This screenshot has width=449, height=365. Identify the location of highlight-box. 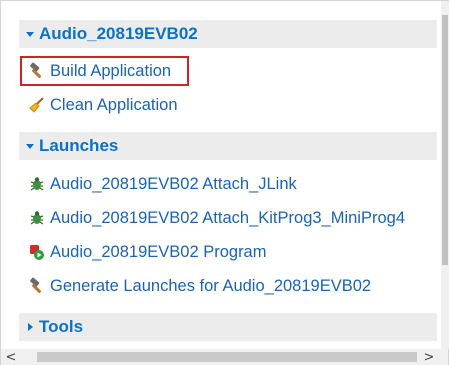
(104, 71).